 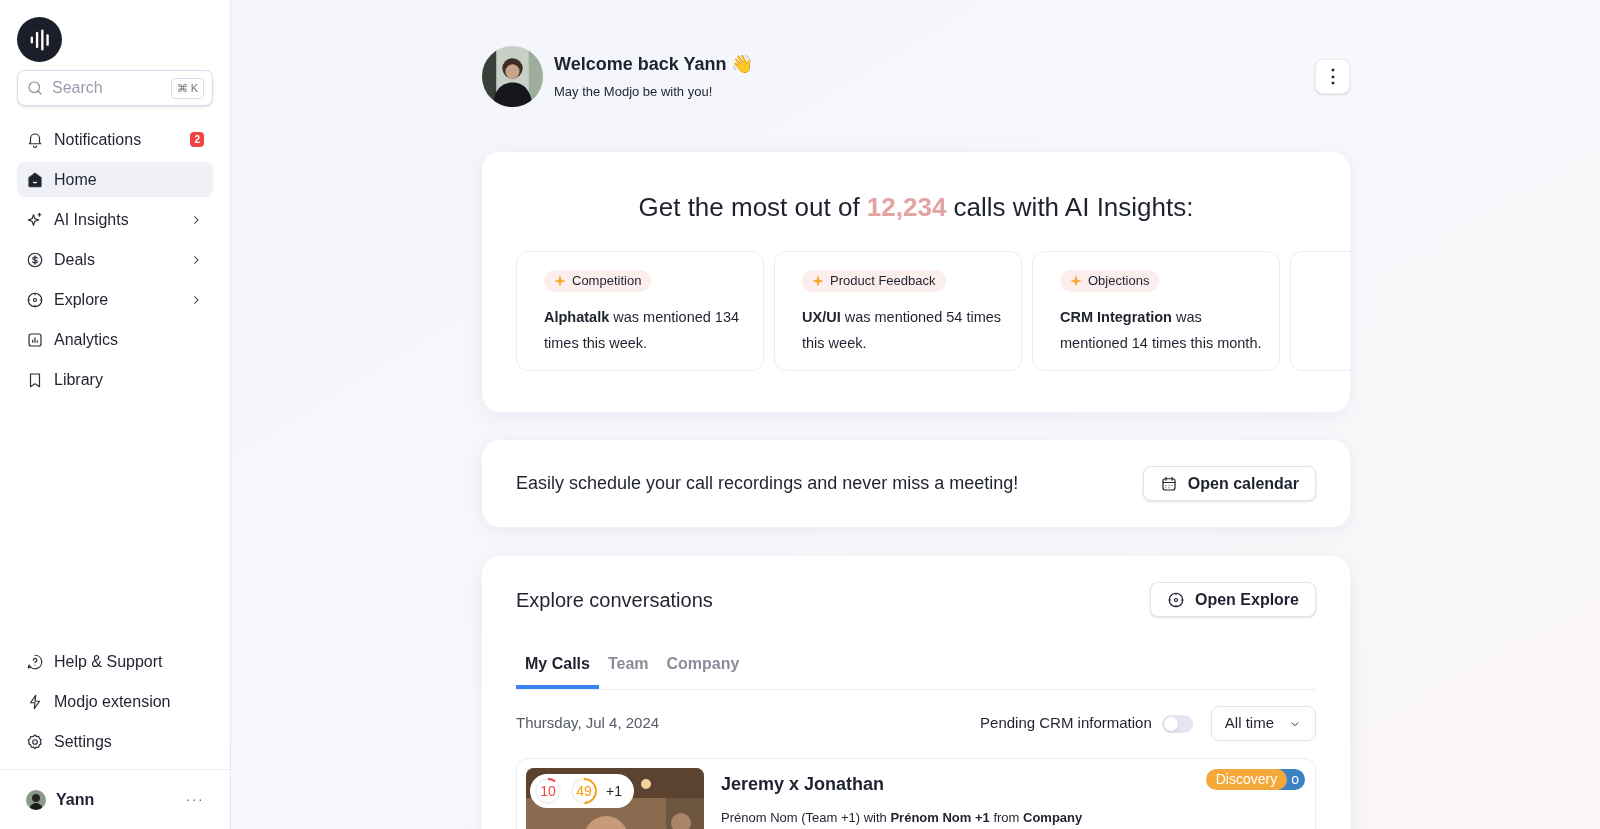 I want to click on nav-item: AI Insights, so click(x=115, y=219).